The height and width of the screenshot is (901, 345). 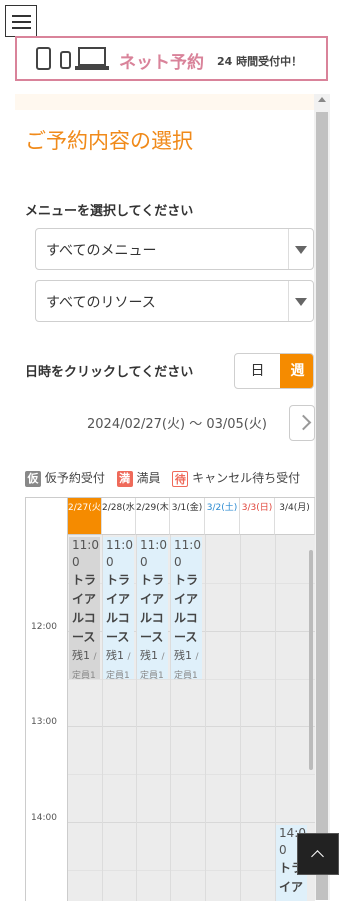 What do you see at coordinates (322, 506) in the screenshot?
I see `page-scrollbar-thumb` at bounding box center [322, 506].